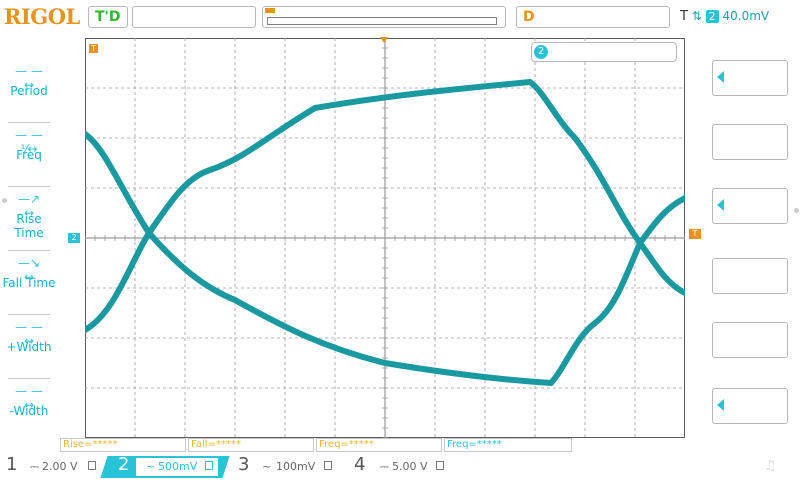 The height and width of the screenshot is (480, 800). I want to click on trigger-level-marker: T, so click(695, 234).